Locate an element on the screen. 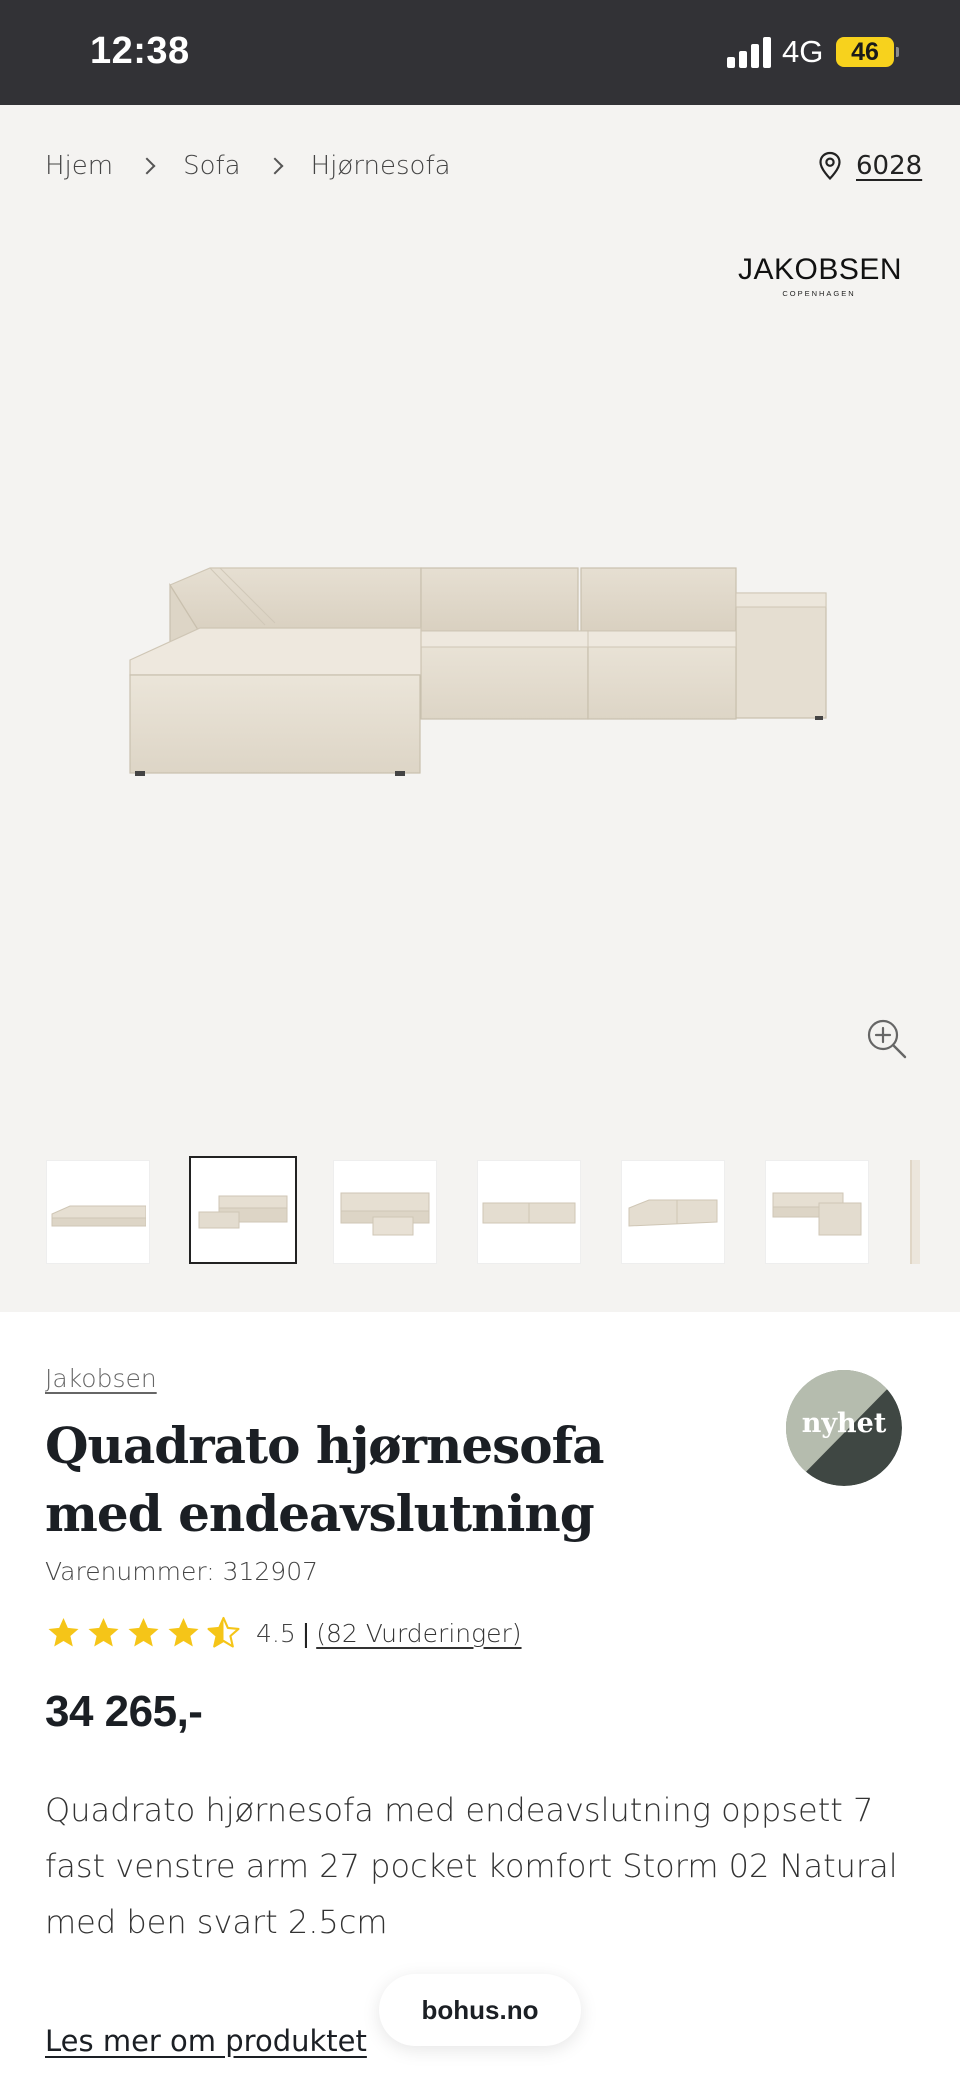 The image size is (960, 2077). brand-logo: JAKOBSEN COPENHAGEN is located at coordinates (820, 275).